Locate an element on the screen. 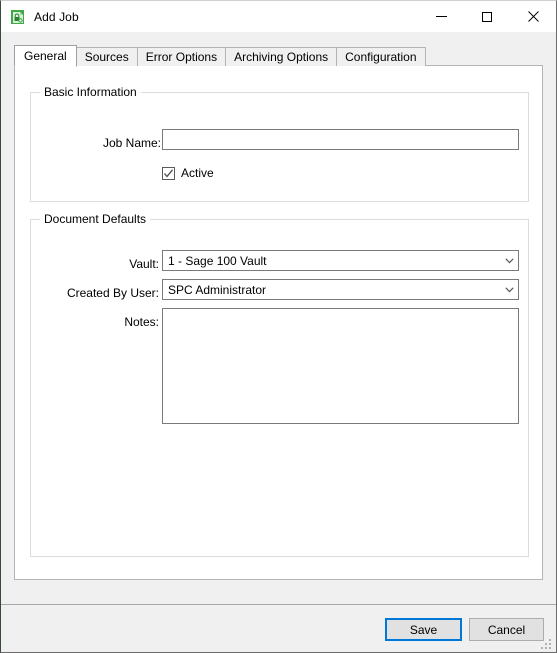  tab-archiving-options-label: Archiving Options is located at coordinates (281, 57).